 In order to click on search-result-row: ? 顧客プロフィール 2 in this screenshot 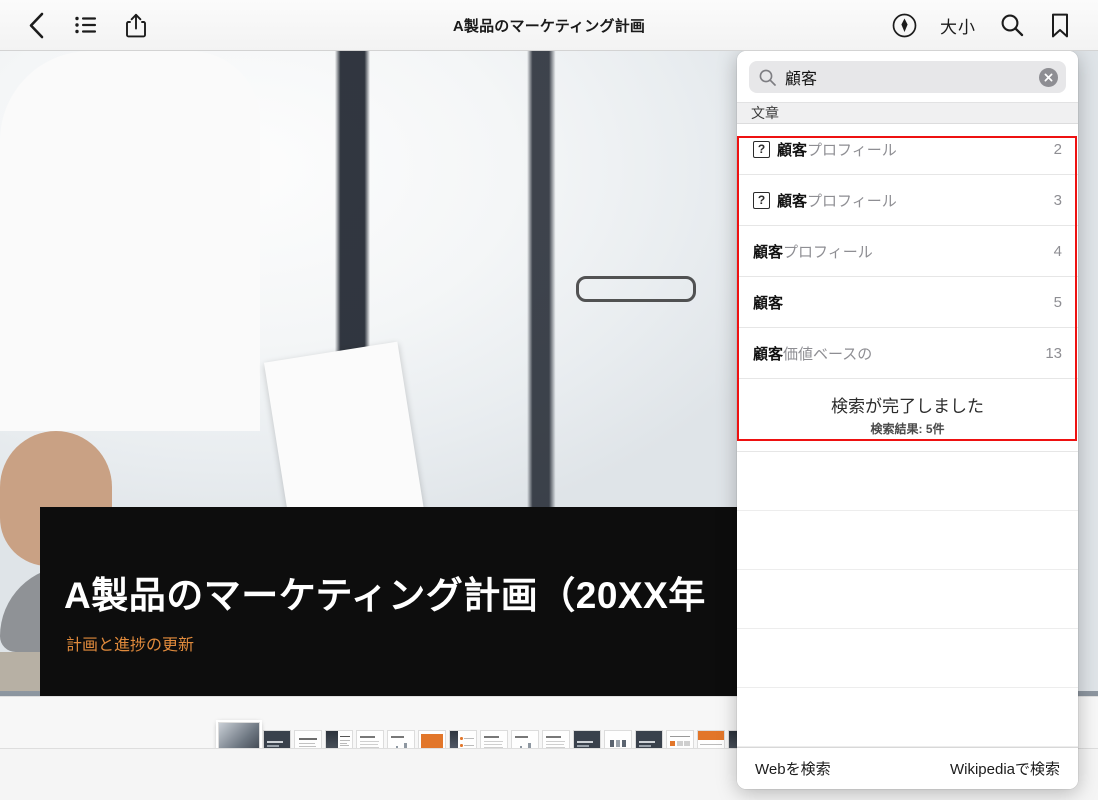, I will do `click(907, 149)`.